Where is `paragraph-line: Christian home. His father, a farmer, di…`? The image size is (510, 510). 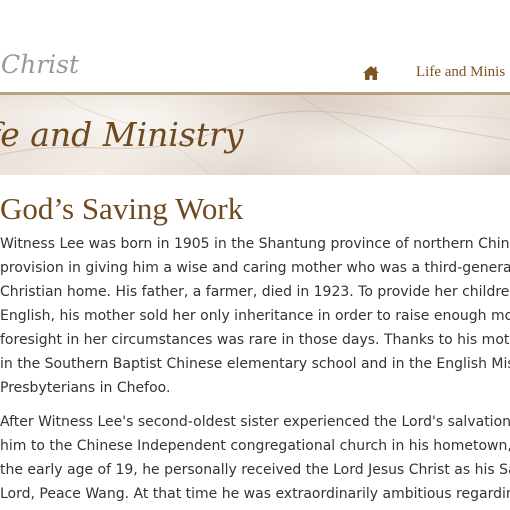
paragraph-line: Christian home. His father, a farmer, di… is located at coordinates (255, 292).